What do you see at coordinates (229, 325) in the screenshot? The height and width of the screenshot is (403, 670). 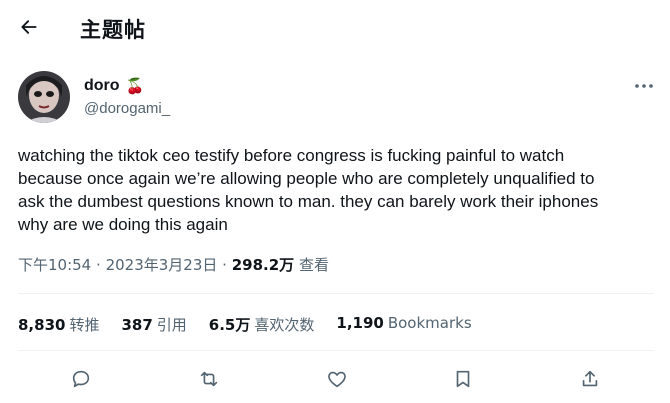 I see `likes-count: 6.5万` at bounding box center [229, 325].